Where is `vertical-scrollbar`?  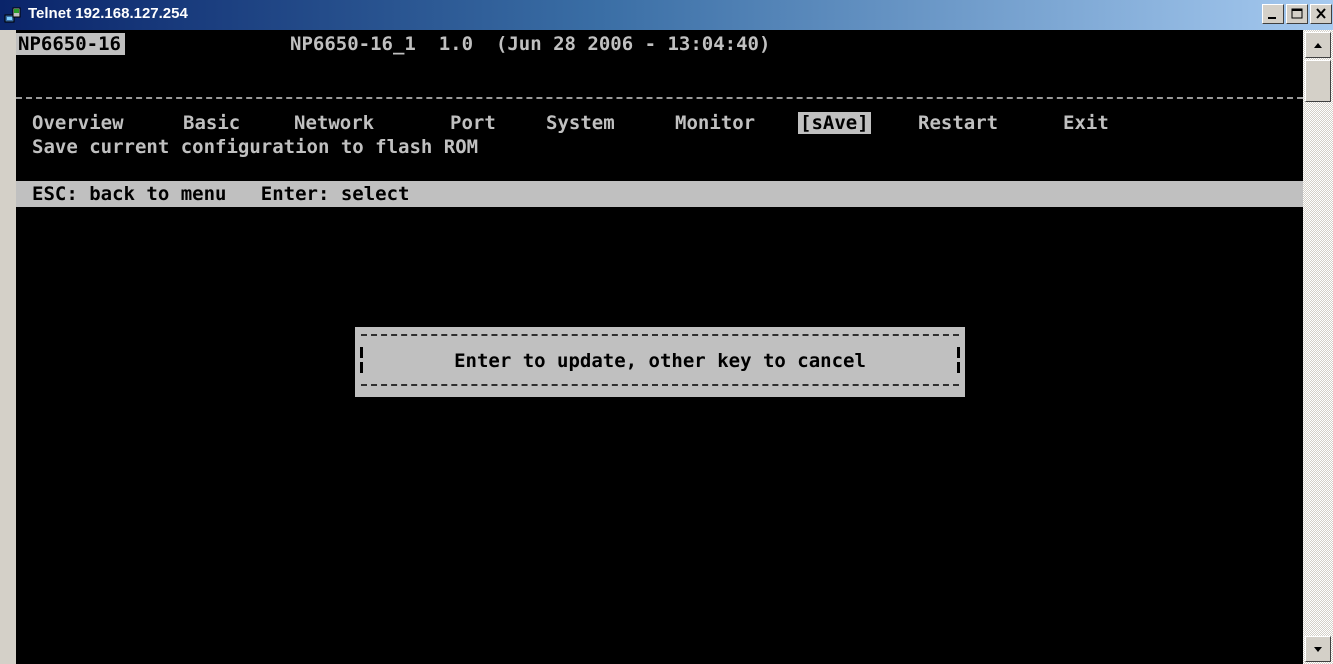
vertical-scrollbar is located at coordinates (1318, 347).